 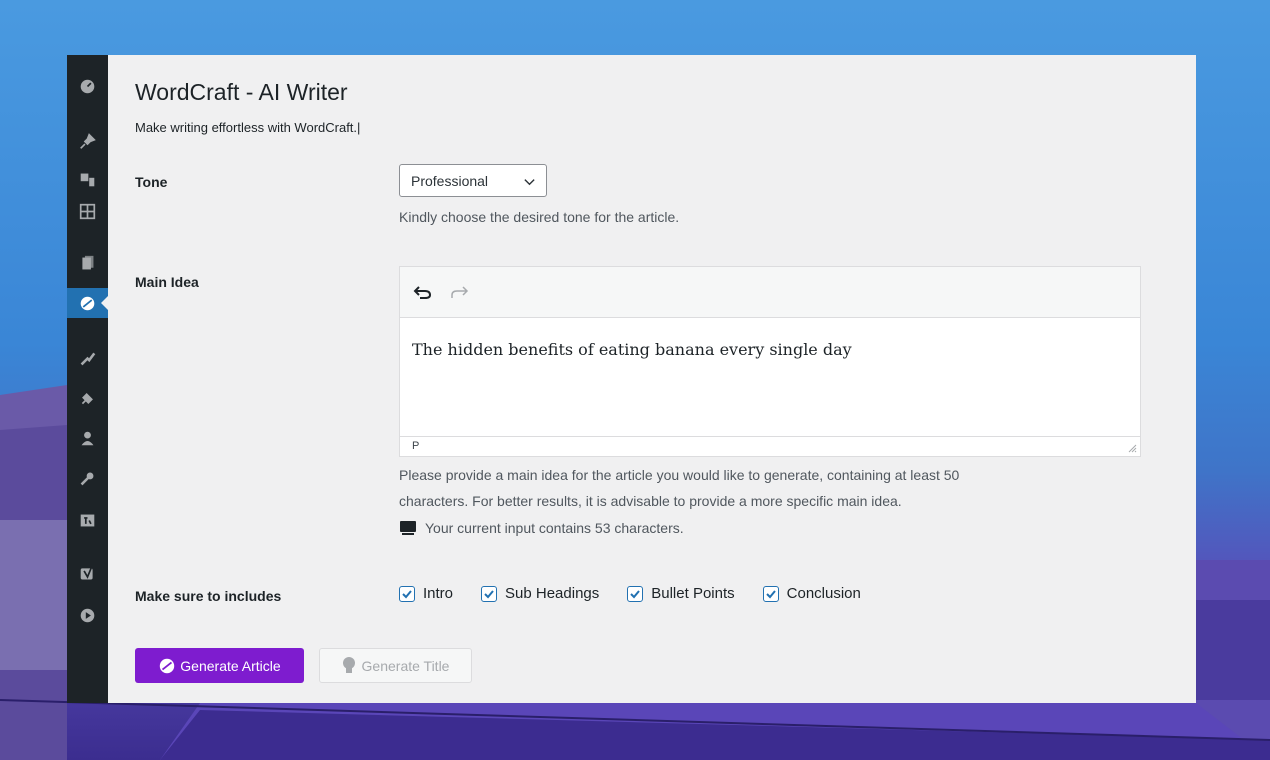 What do you see at coordinates (87, 379) in the screenshot?
I see `admin-sidebar` at bounding box center [87, 379].